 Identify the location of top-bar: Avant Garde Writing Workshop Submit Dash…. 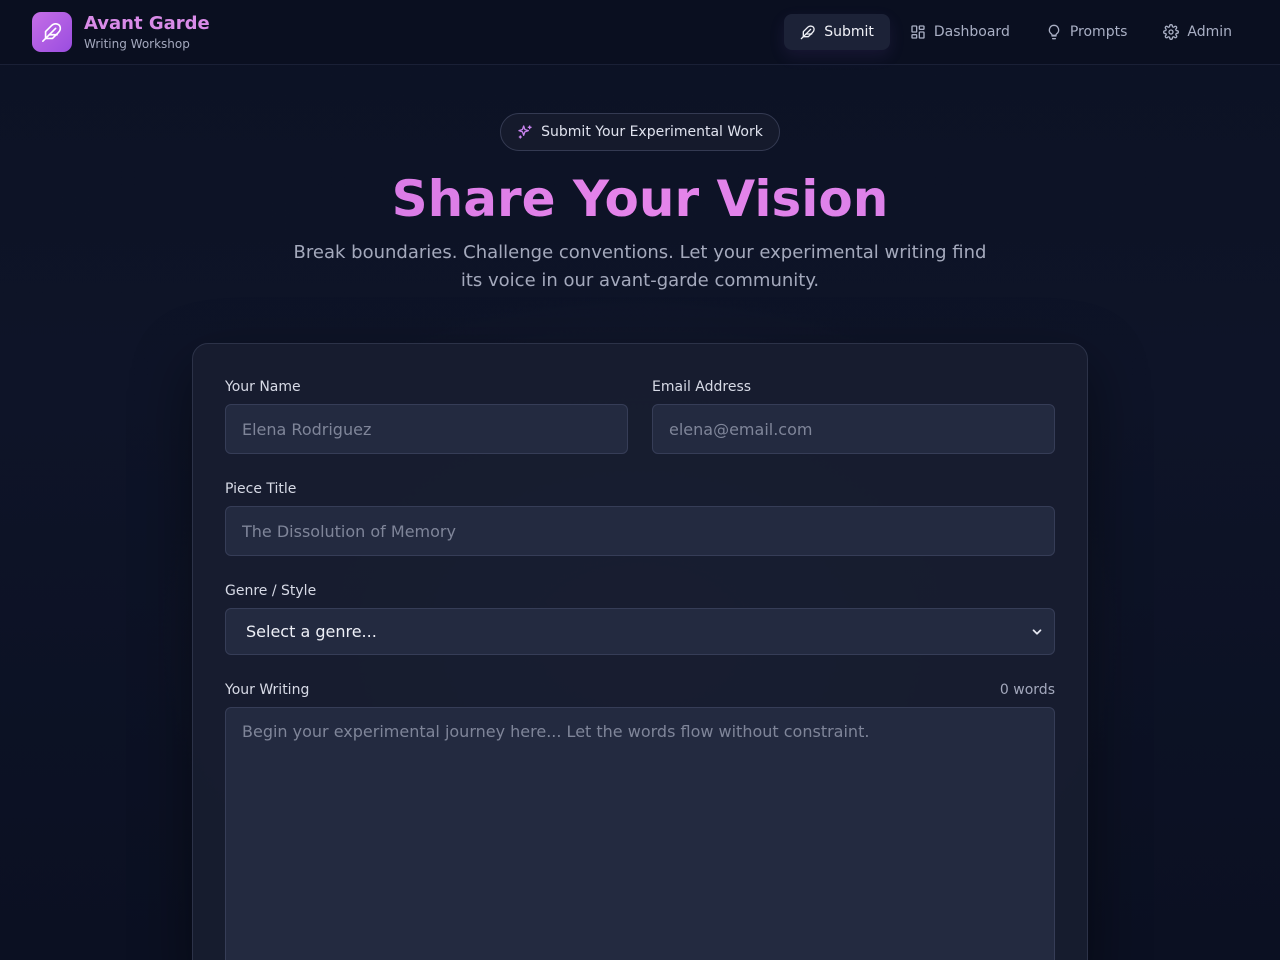
(640, 32).